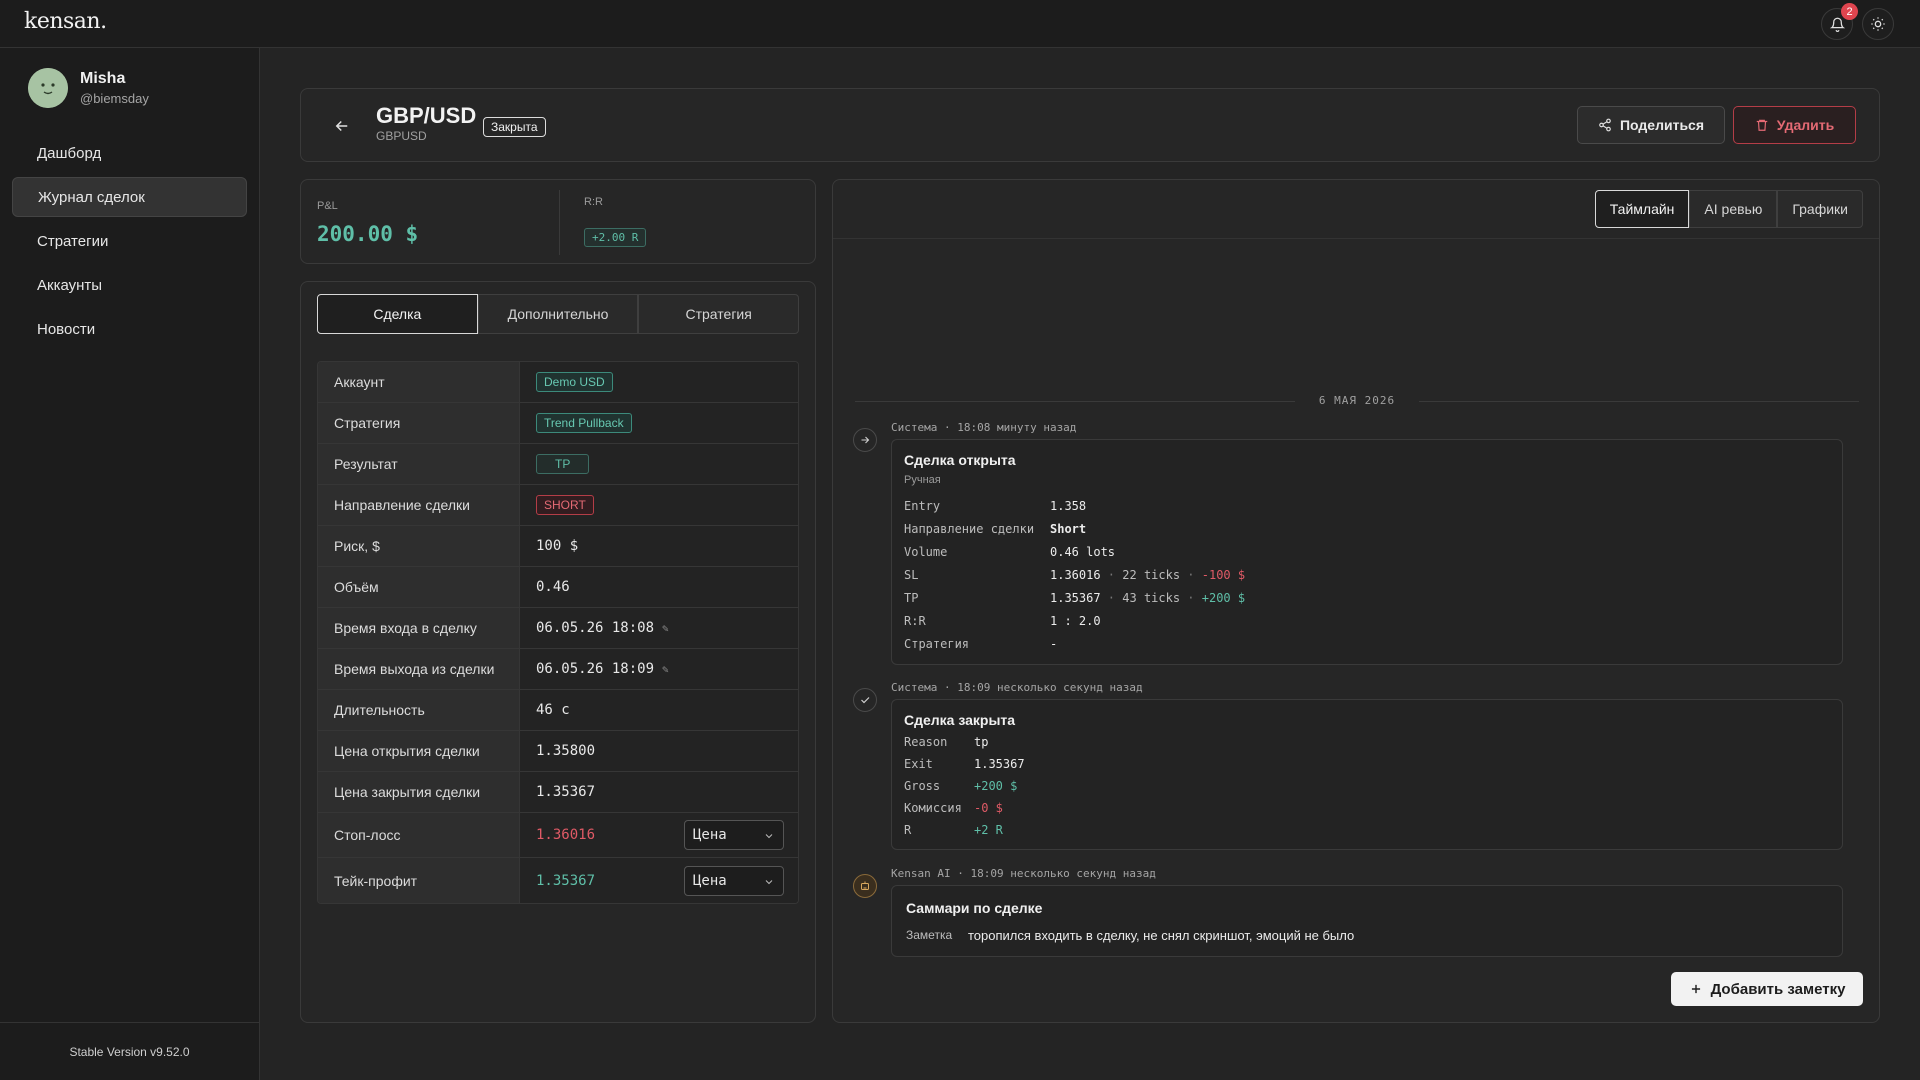  What do you see at coordinates (419, 880) in the screenshot?
I see `row-label: Тейк-профит` at bounding box center [419, 880].